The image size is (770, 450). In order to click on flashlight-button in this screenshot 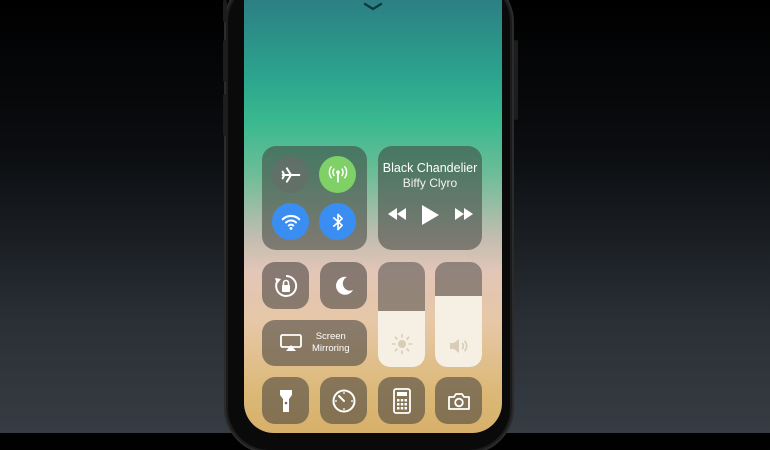, I will do `click(285, 400)`.